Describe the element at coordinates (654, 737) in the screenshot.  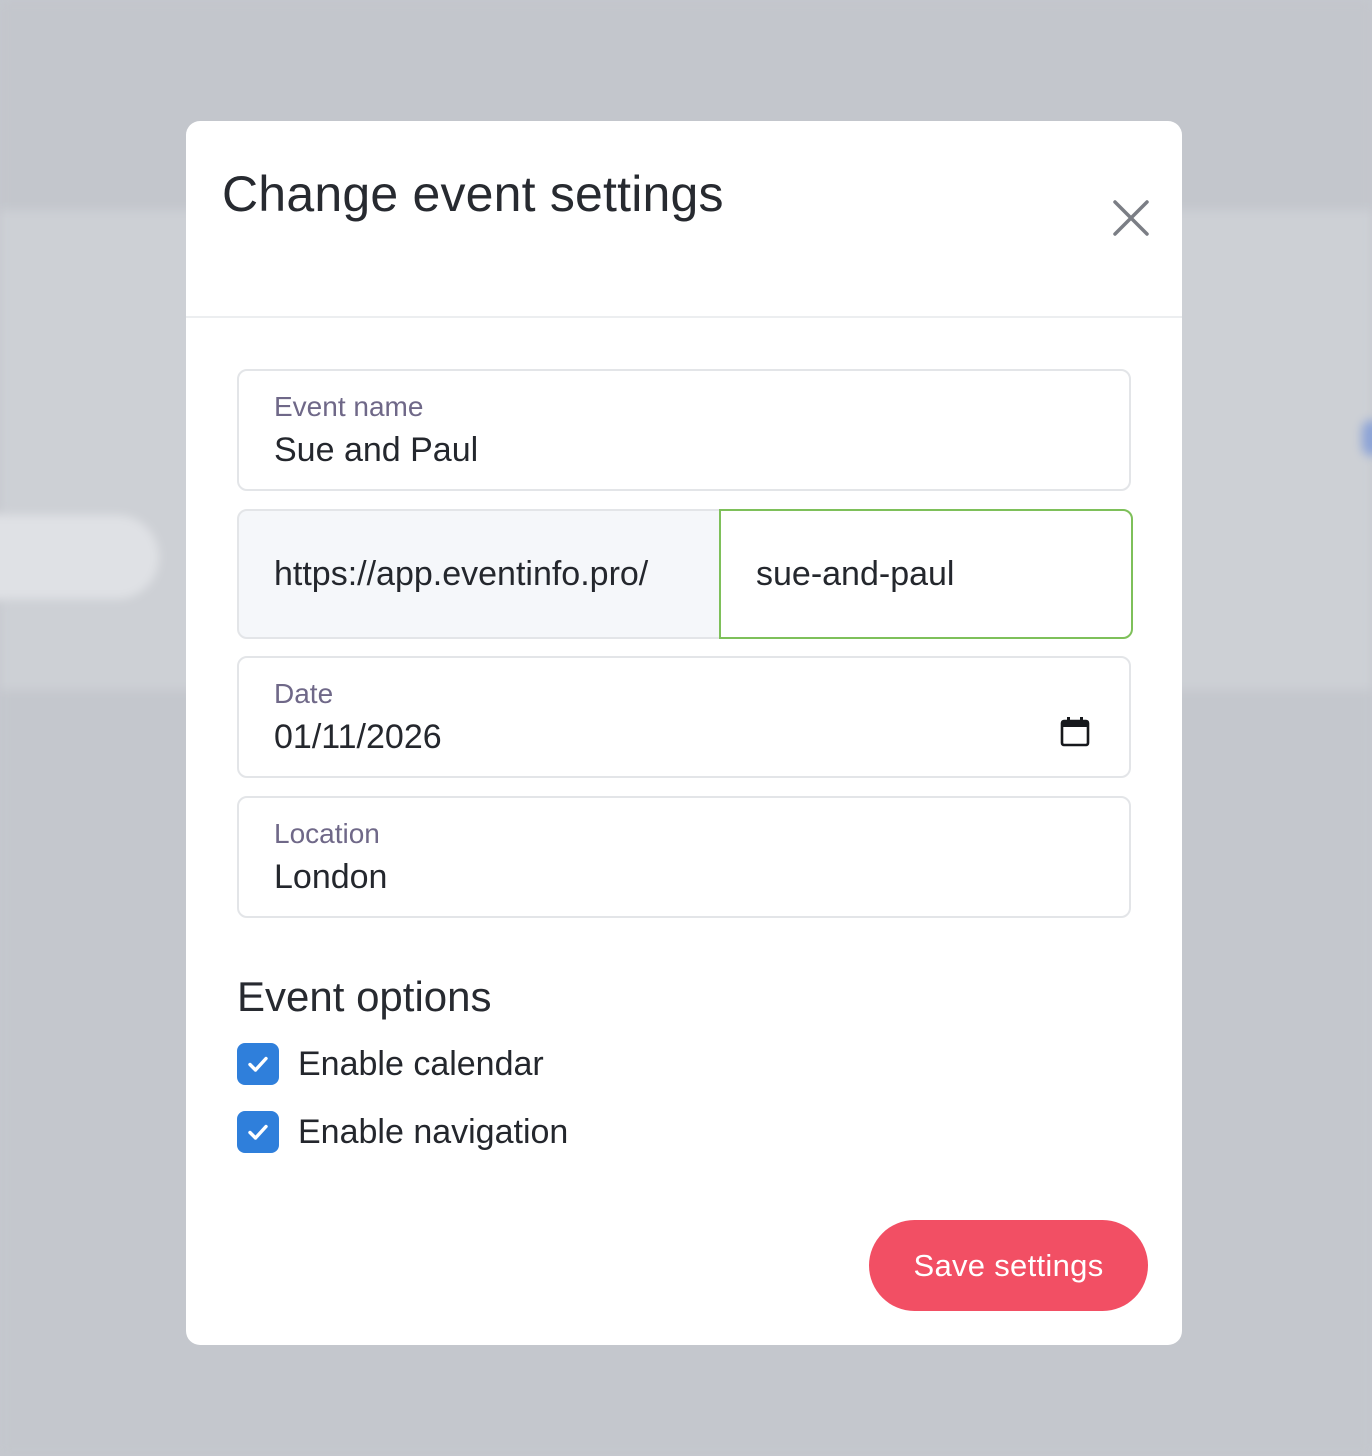
I see `date-input` at that location.